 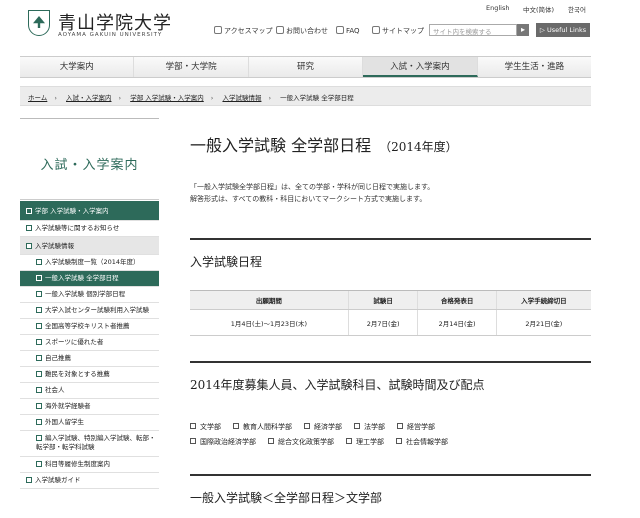 What do you see at coordinates (77, 67) in the screenshot?
I see `nav-about: 大学案内` at bounding box center [77, 67].